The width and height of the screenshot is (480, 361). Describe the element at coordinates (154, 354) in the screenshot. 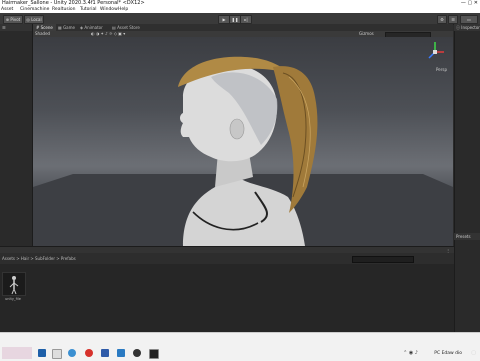

I see `unity-editor-icon` at that location.